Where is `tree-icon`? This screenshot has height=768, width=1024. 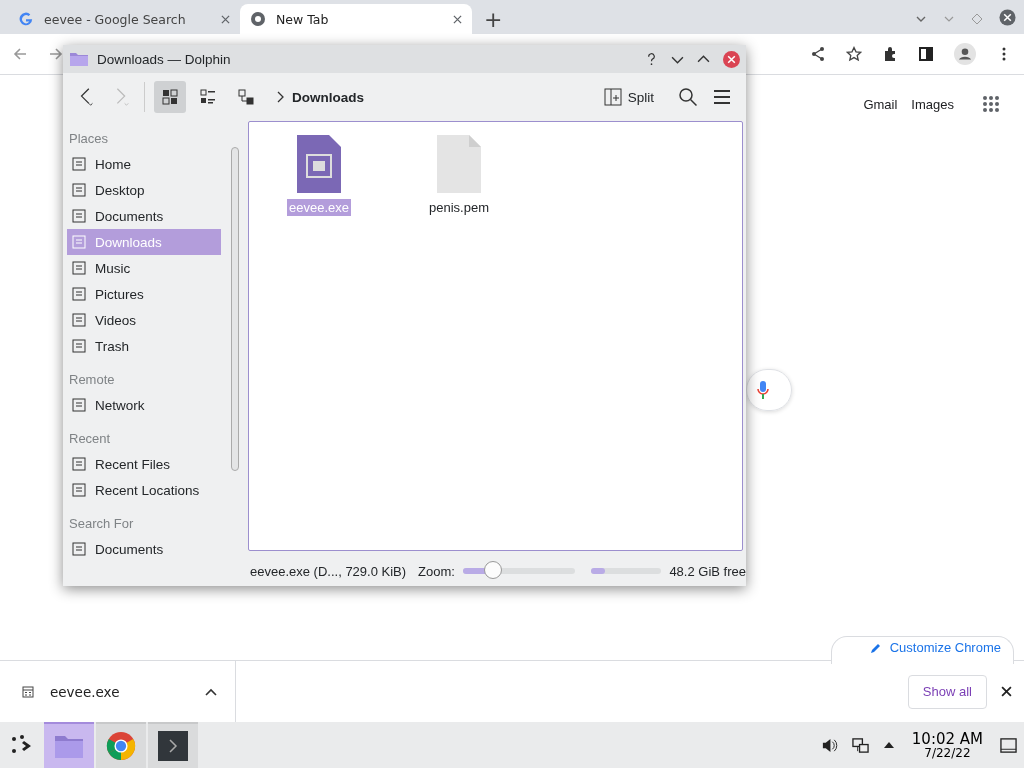
tree-icon is located at coordinates (246, 97).